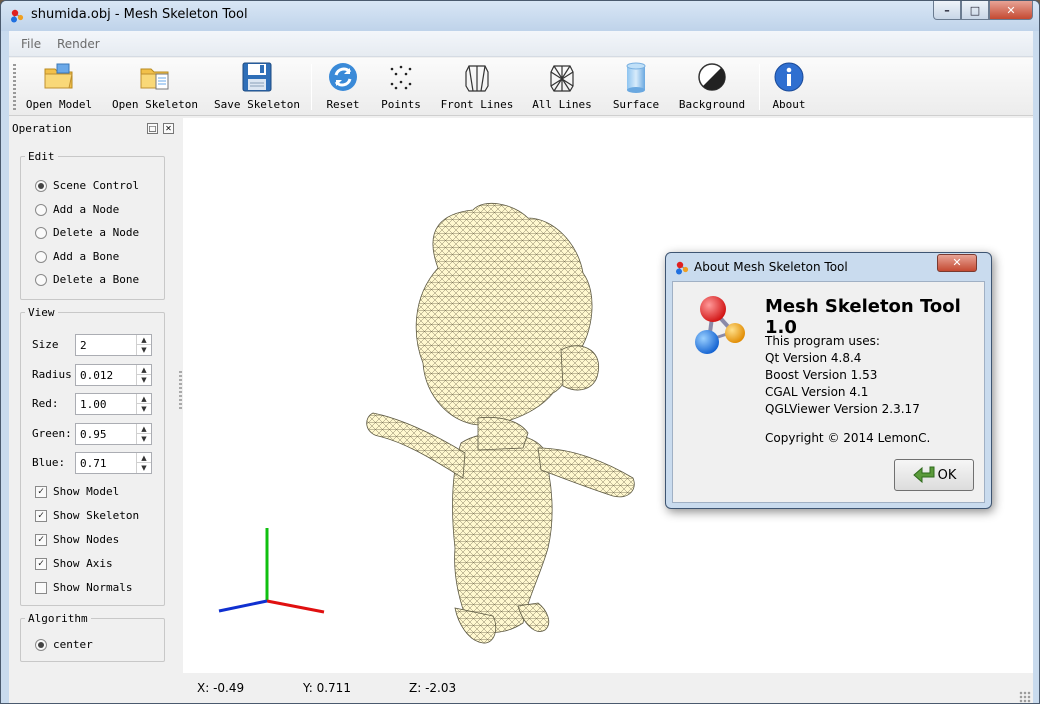 The image size is (1040, 704). What do you see at coordinates (947, 10) in the screenshot?
I see `minimize-button: –` at bounding box center [947, 10].